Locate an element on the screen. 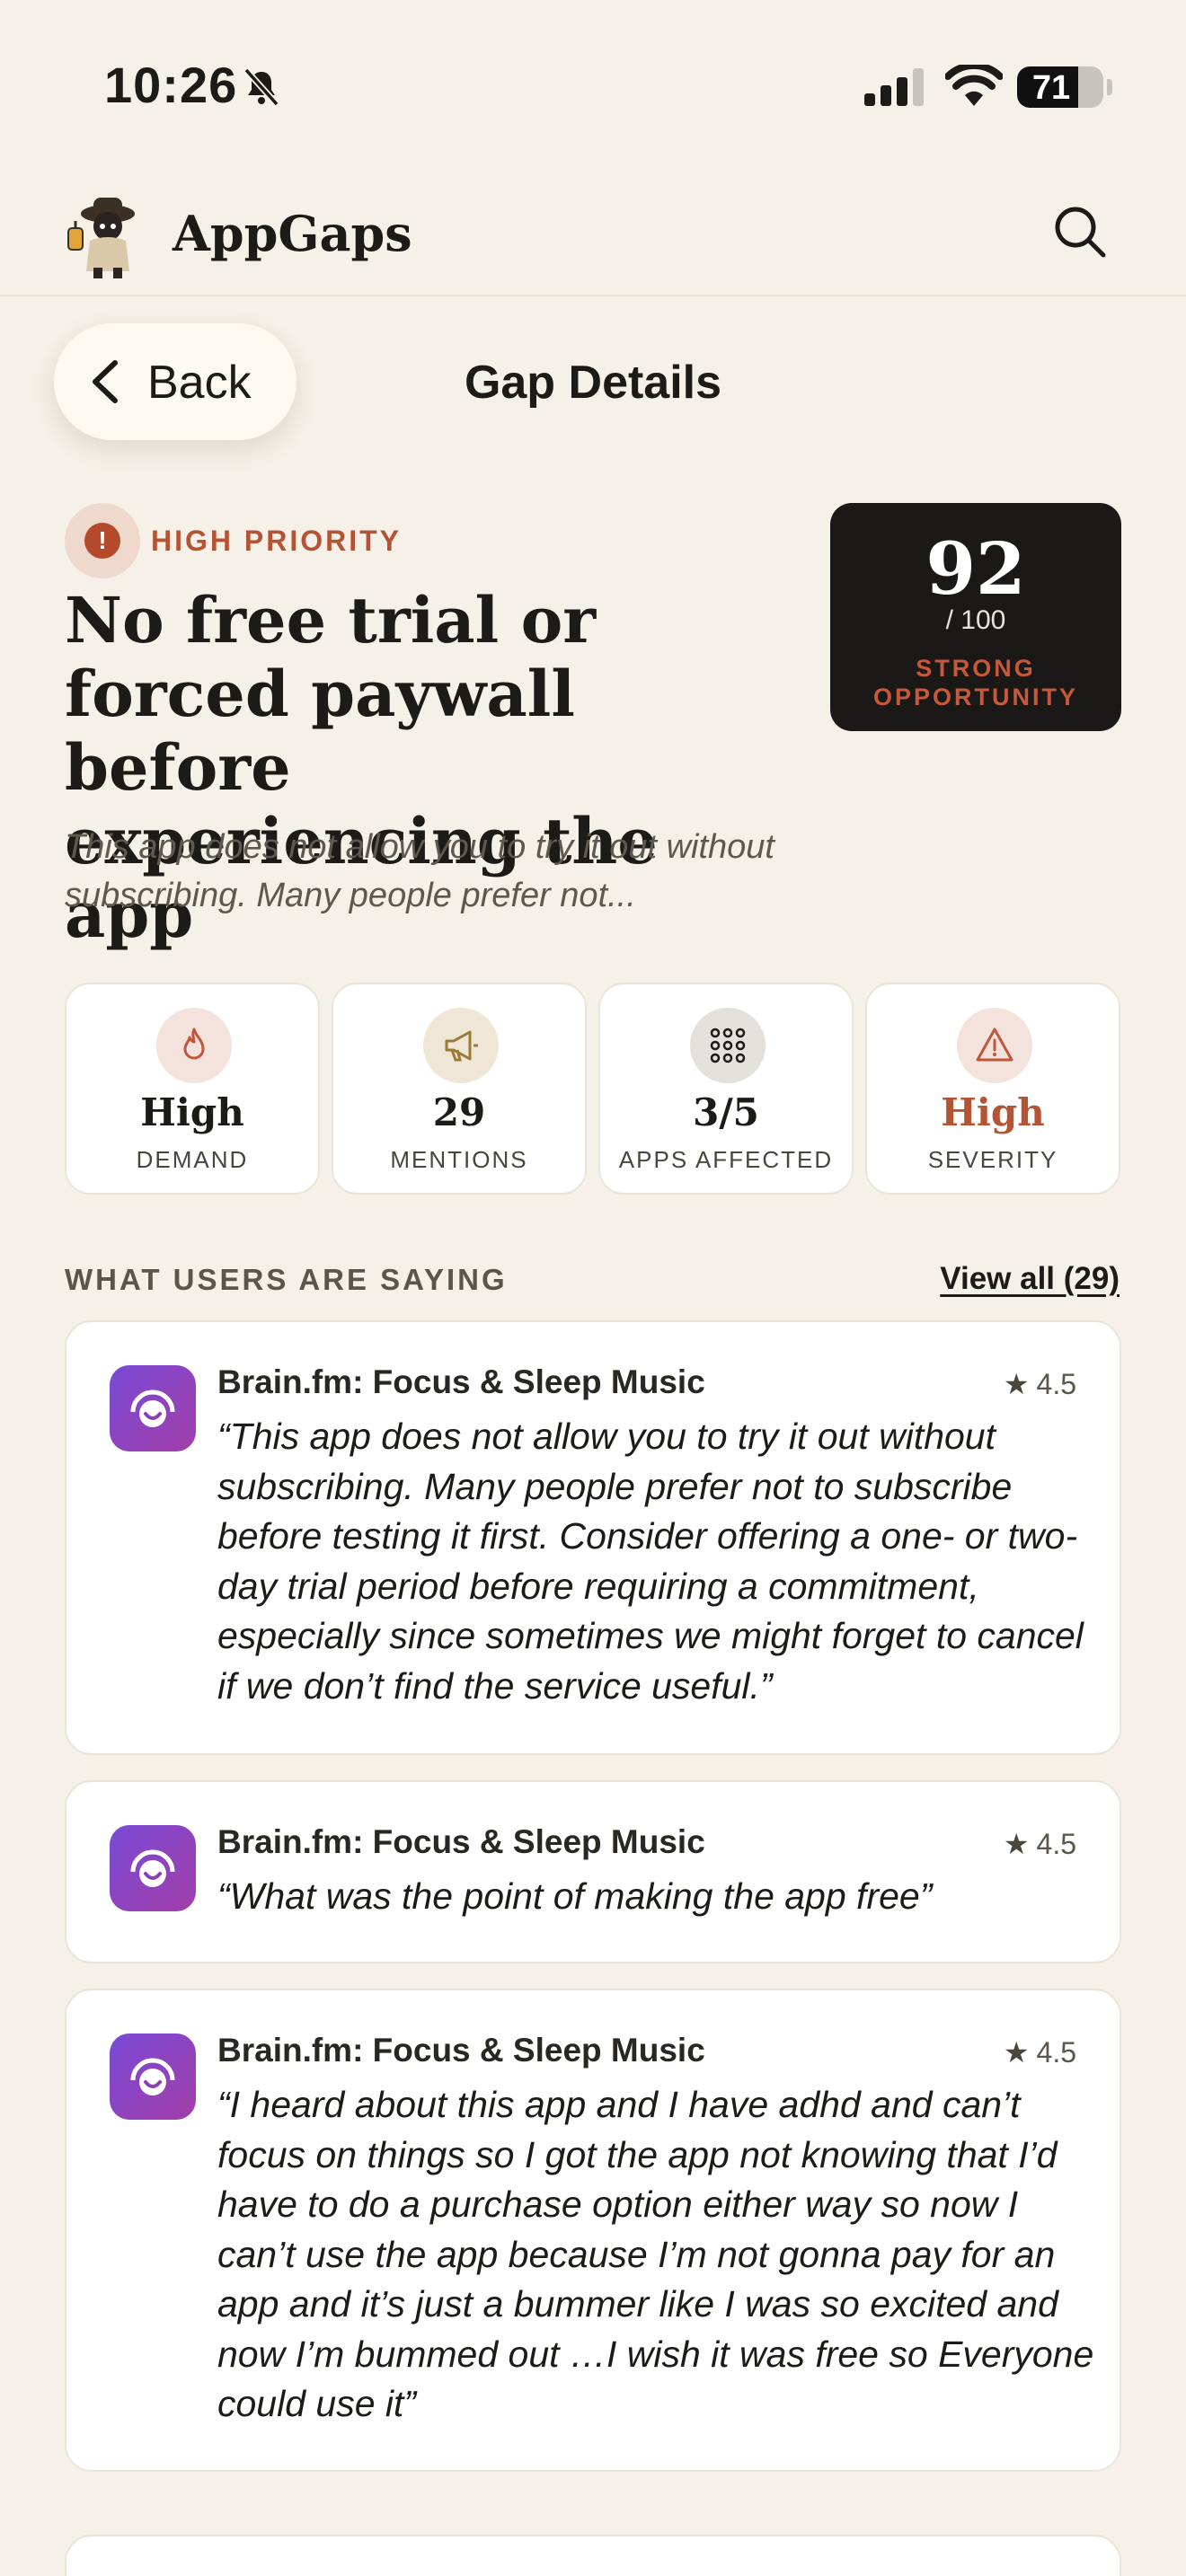  stat-label: APPS AFFECTED is located at coordinates (726, 1159).